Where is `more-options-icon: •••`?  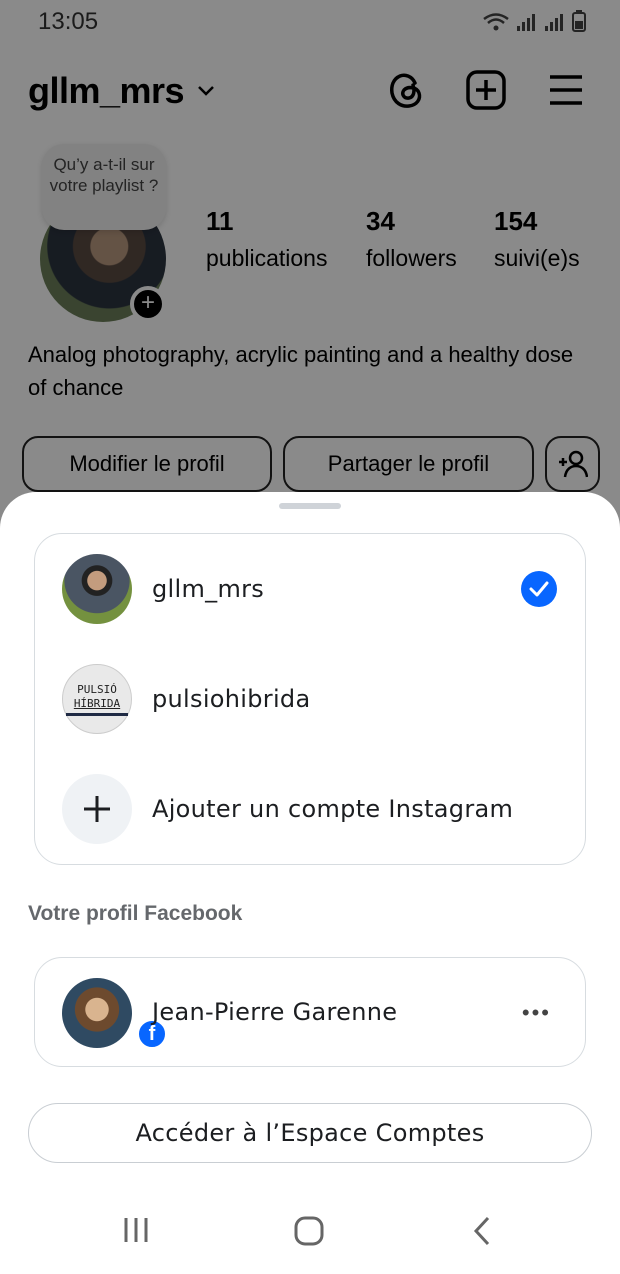
more-options-icon: ••• is located at coordinates (536, 1013).